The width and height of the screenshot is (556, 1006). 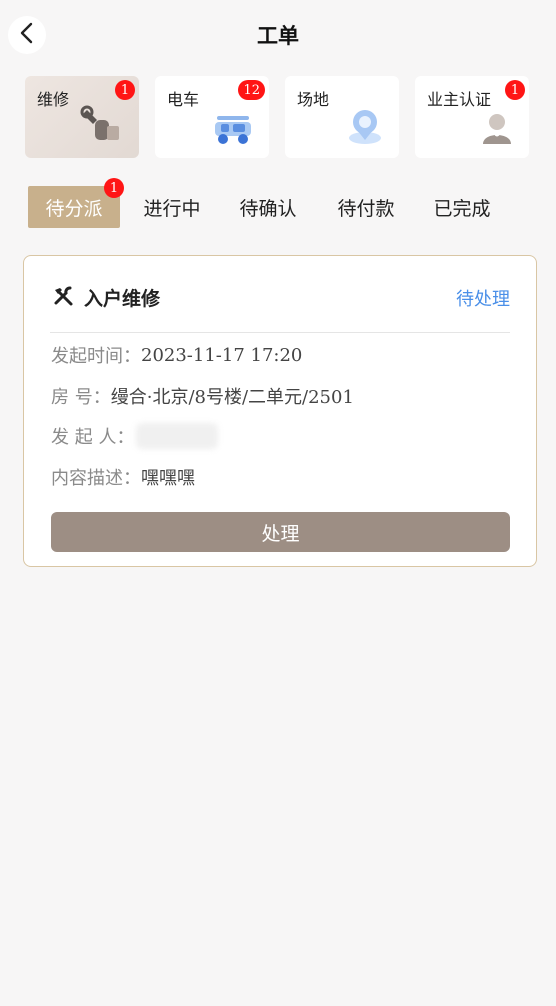 I want to click on tab-pending-payment: 待付款, so click(x=366, y=207).